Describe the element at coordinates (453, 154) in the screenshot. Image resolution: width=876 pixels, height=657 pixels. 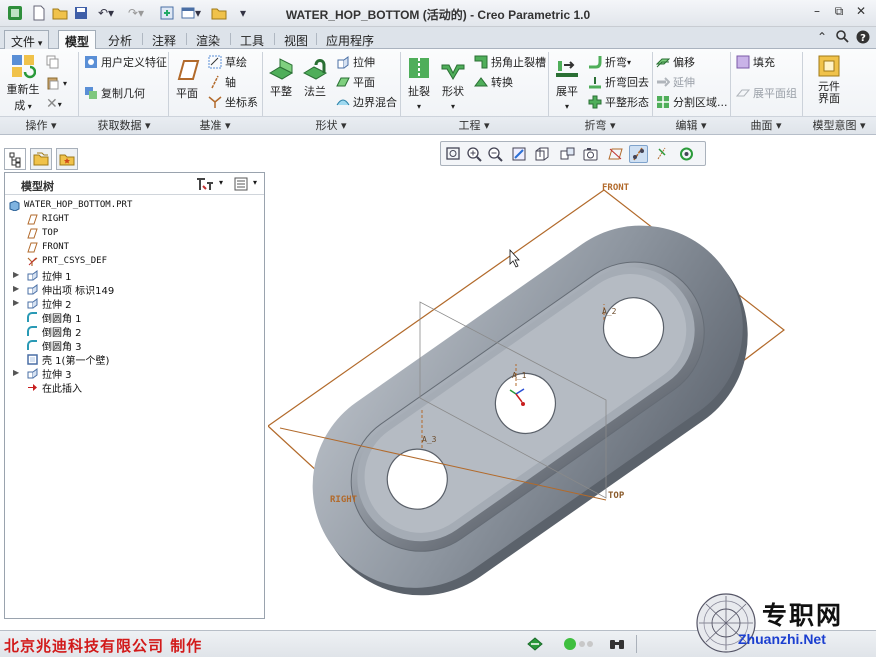
I see `refit-icon` at that location.